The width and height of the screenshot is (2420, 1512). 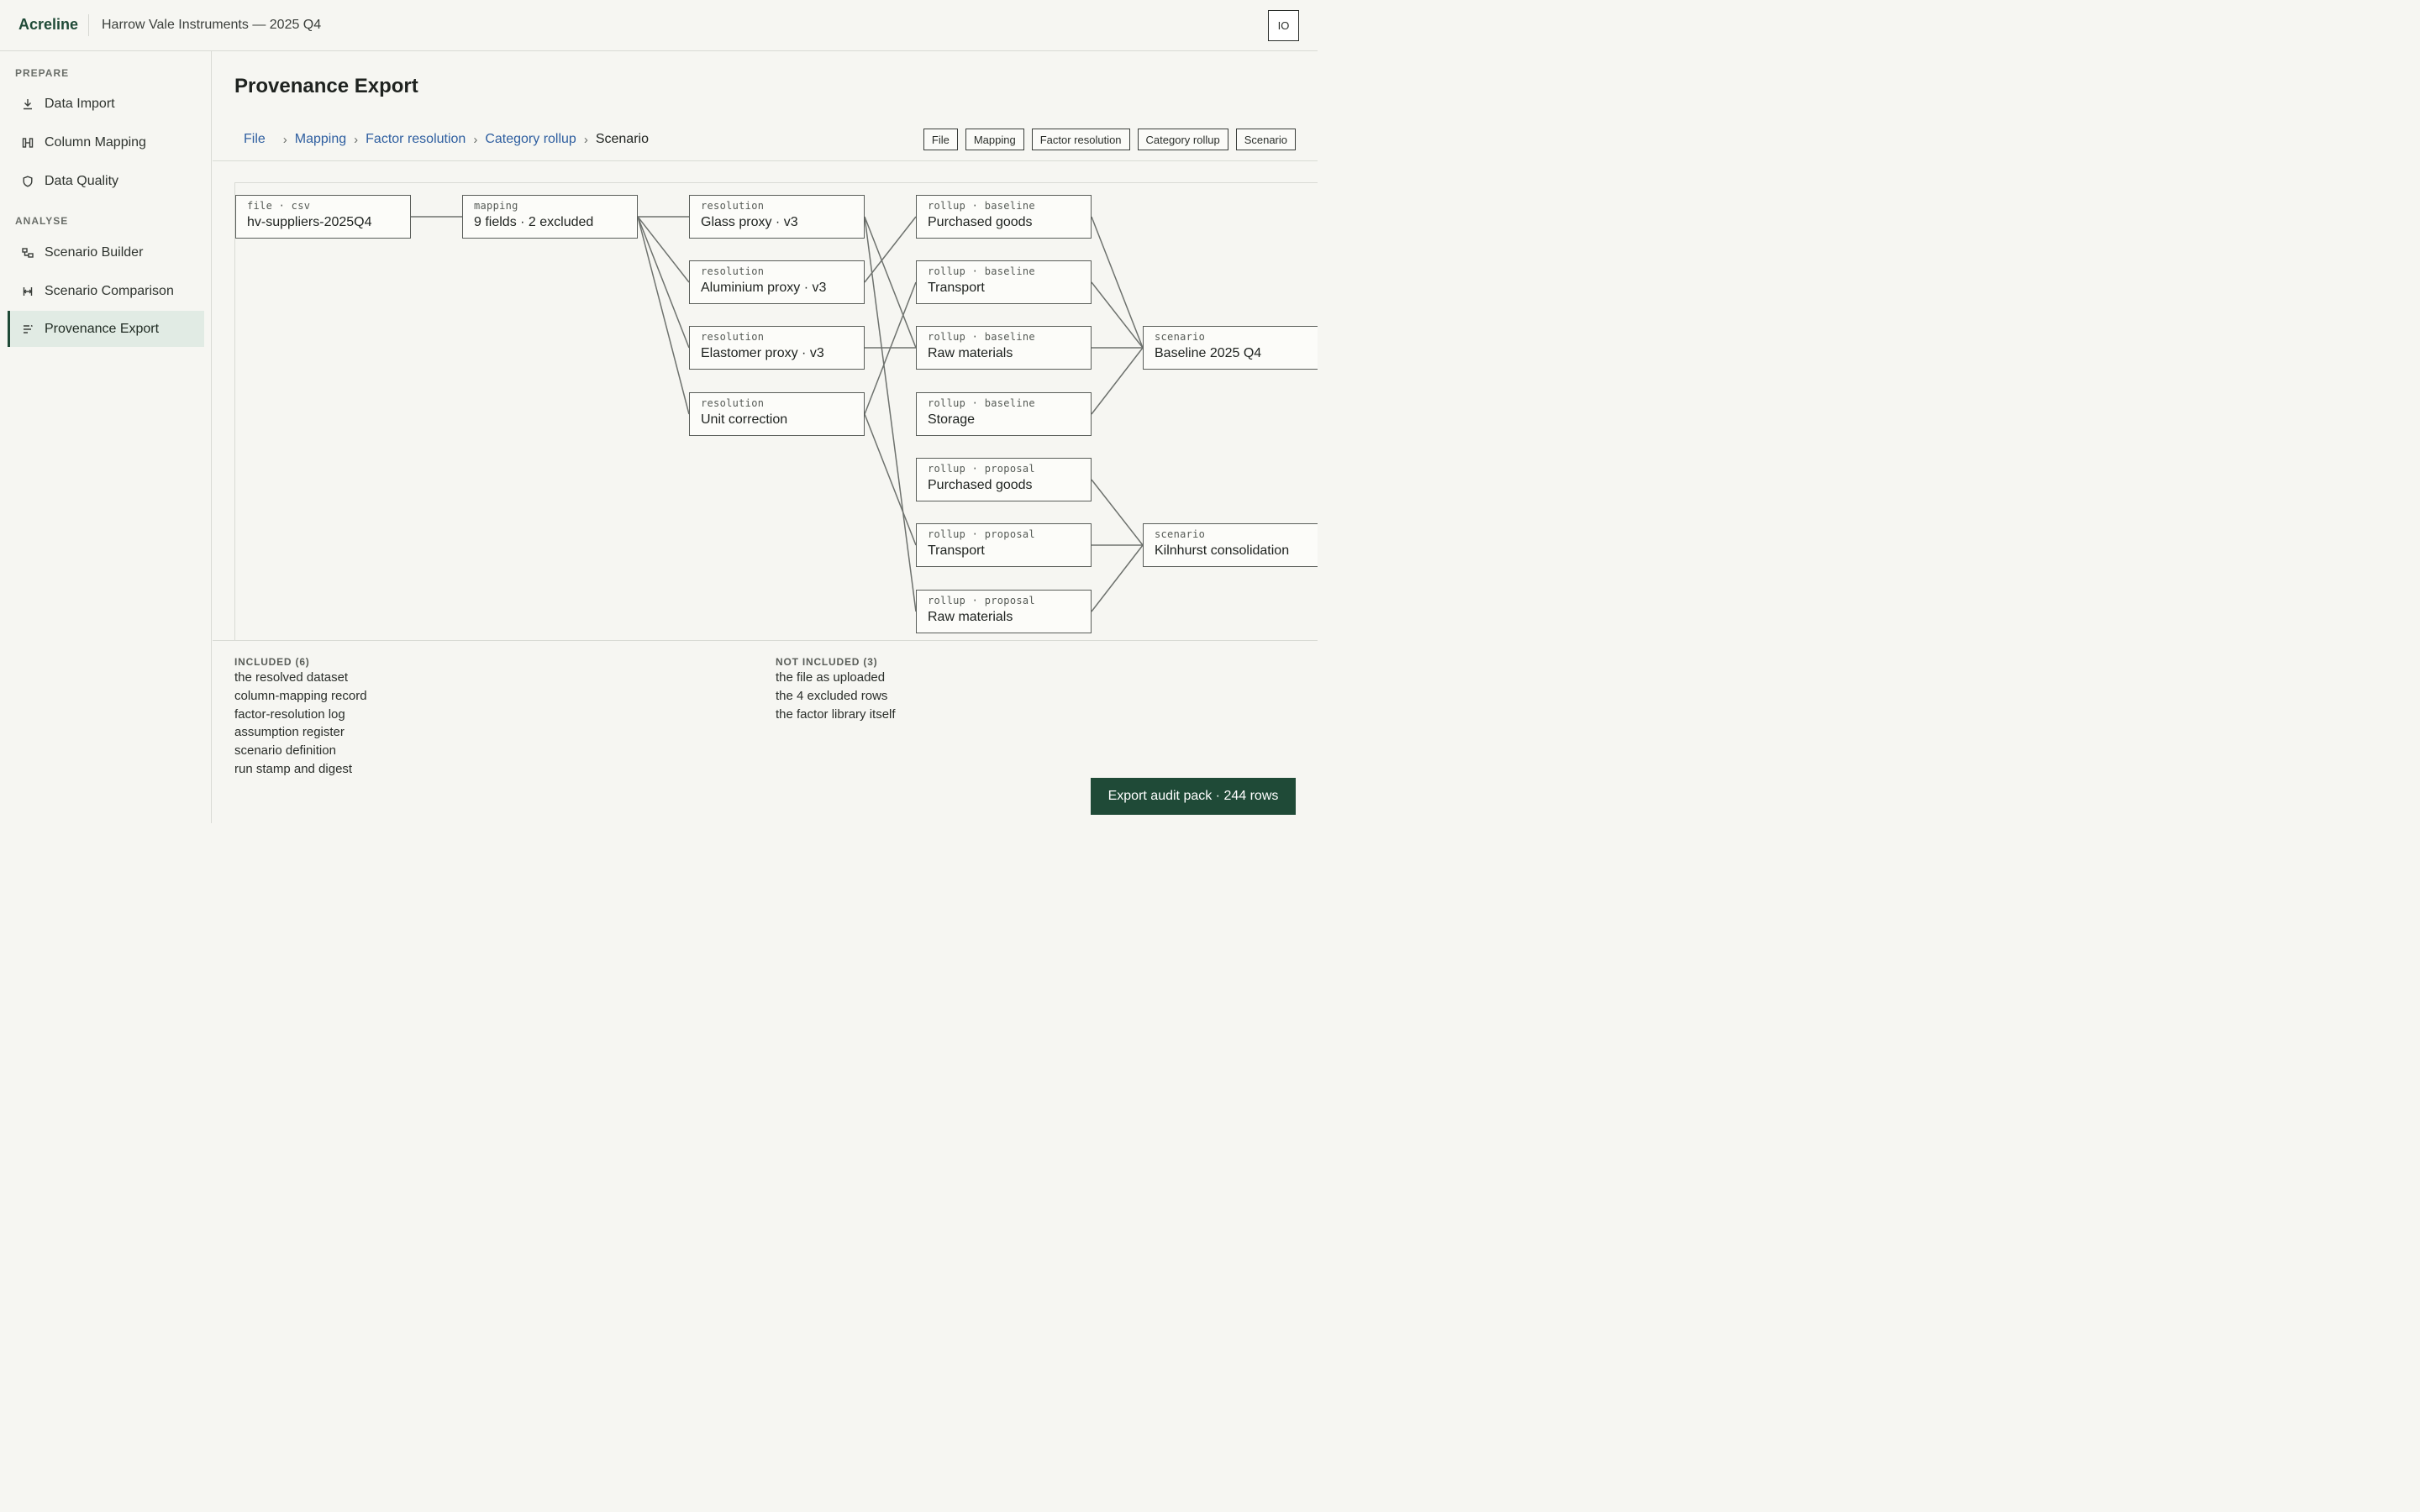 What do you see at coordinates (534, 222) in the screenshot?
I see `node-label: 9 fields · 2 excluded` at bounding box center [534, 222].